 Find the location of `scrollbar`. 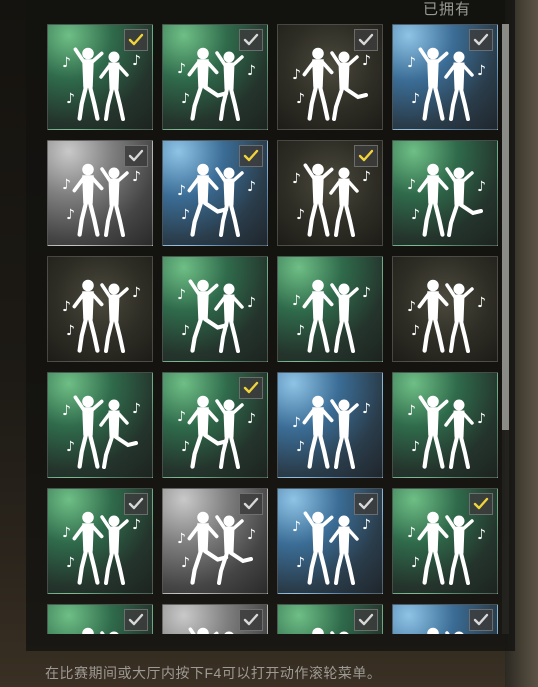

scrollbar is located at coordinates (505, 329).